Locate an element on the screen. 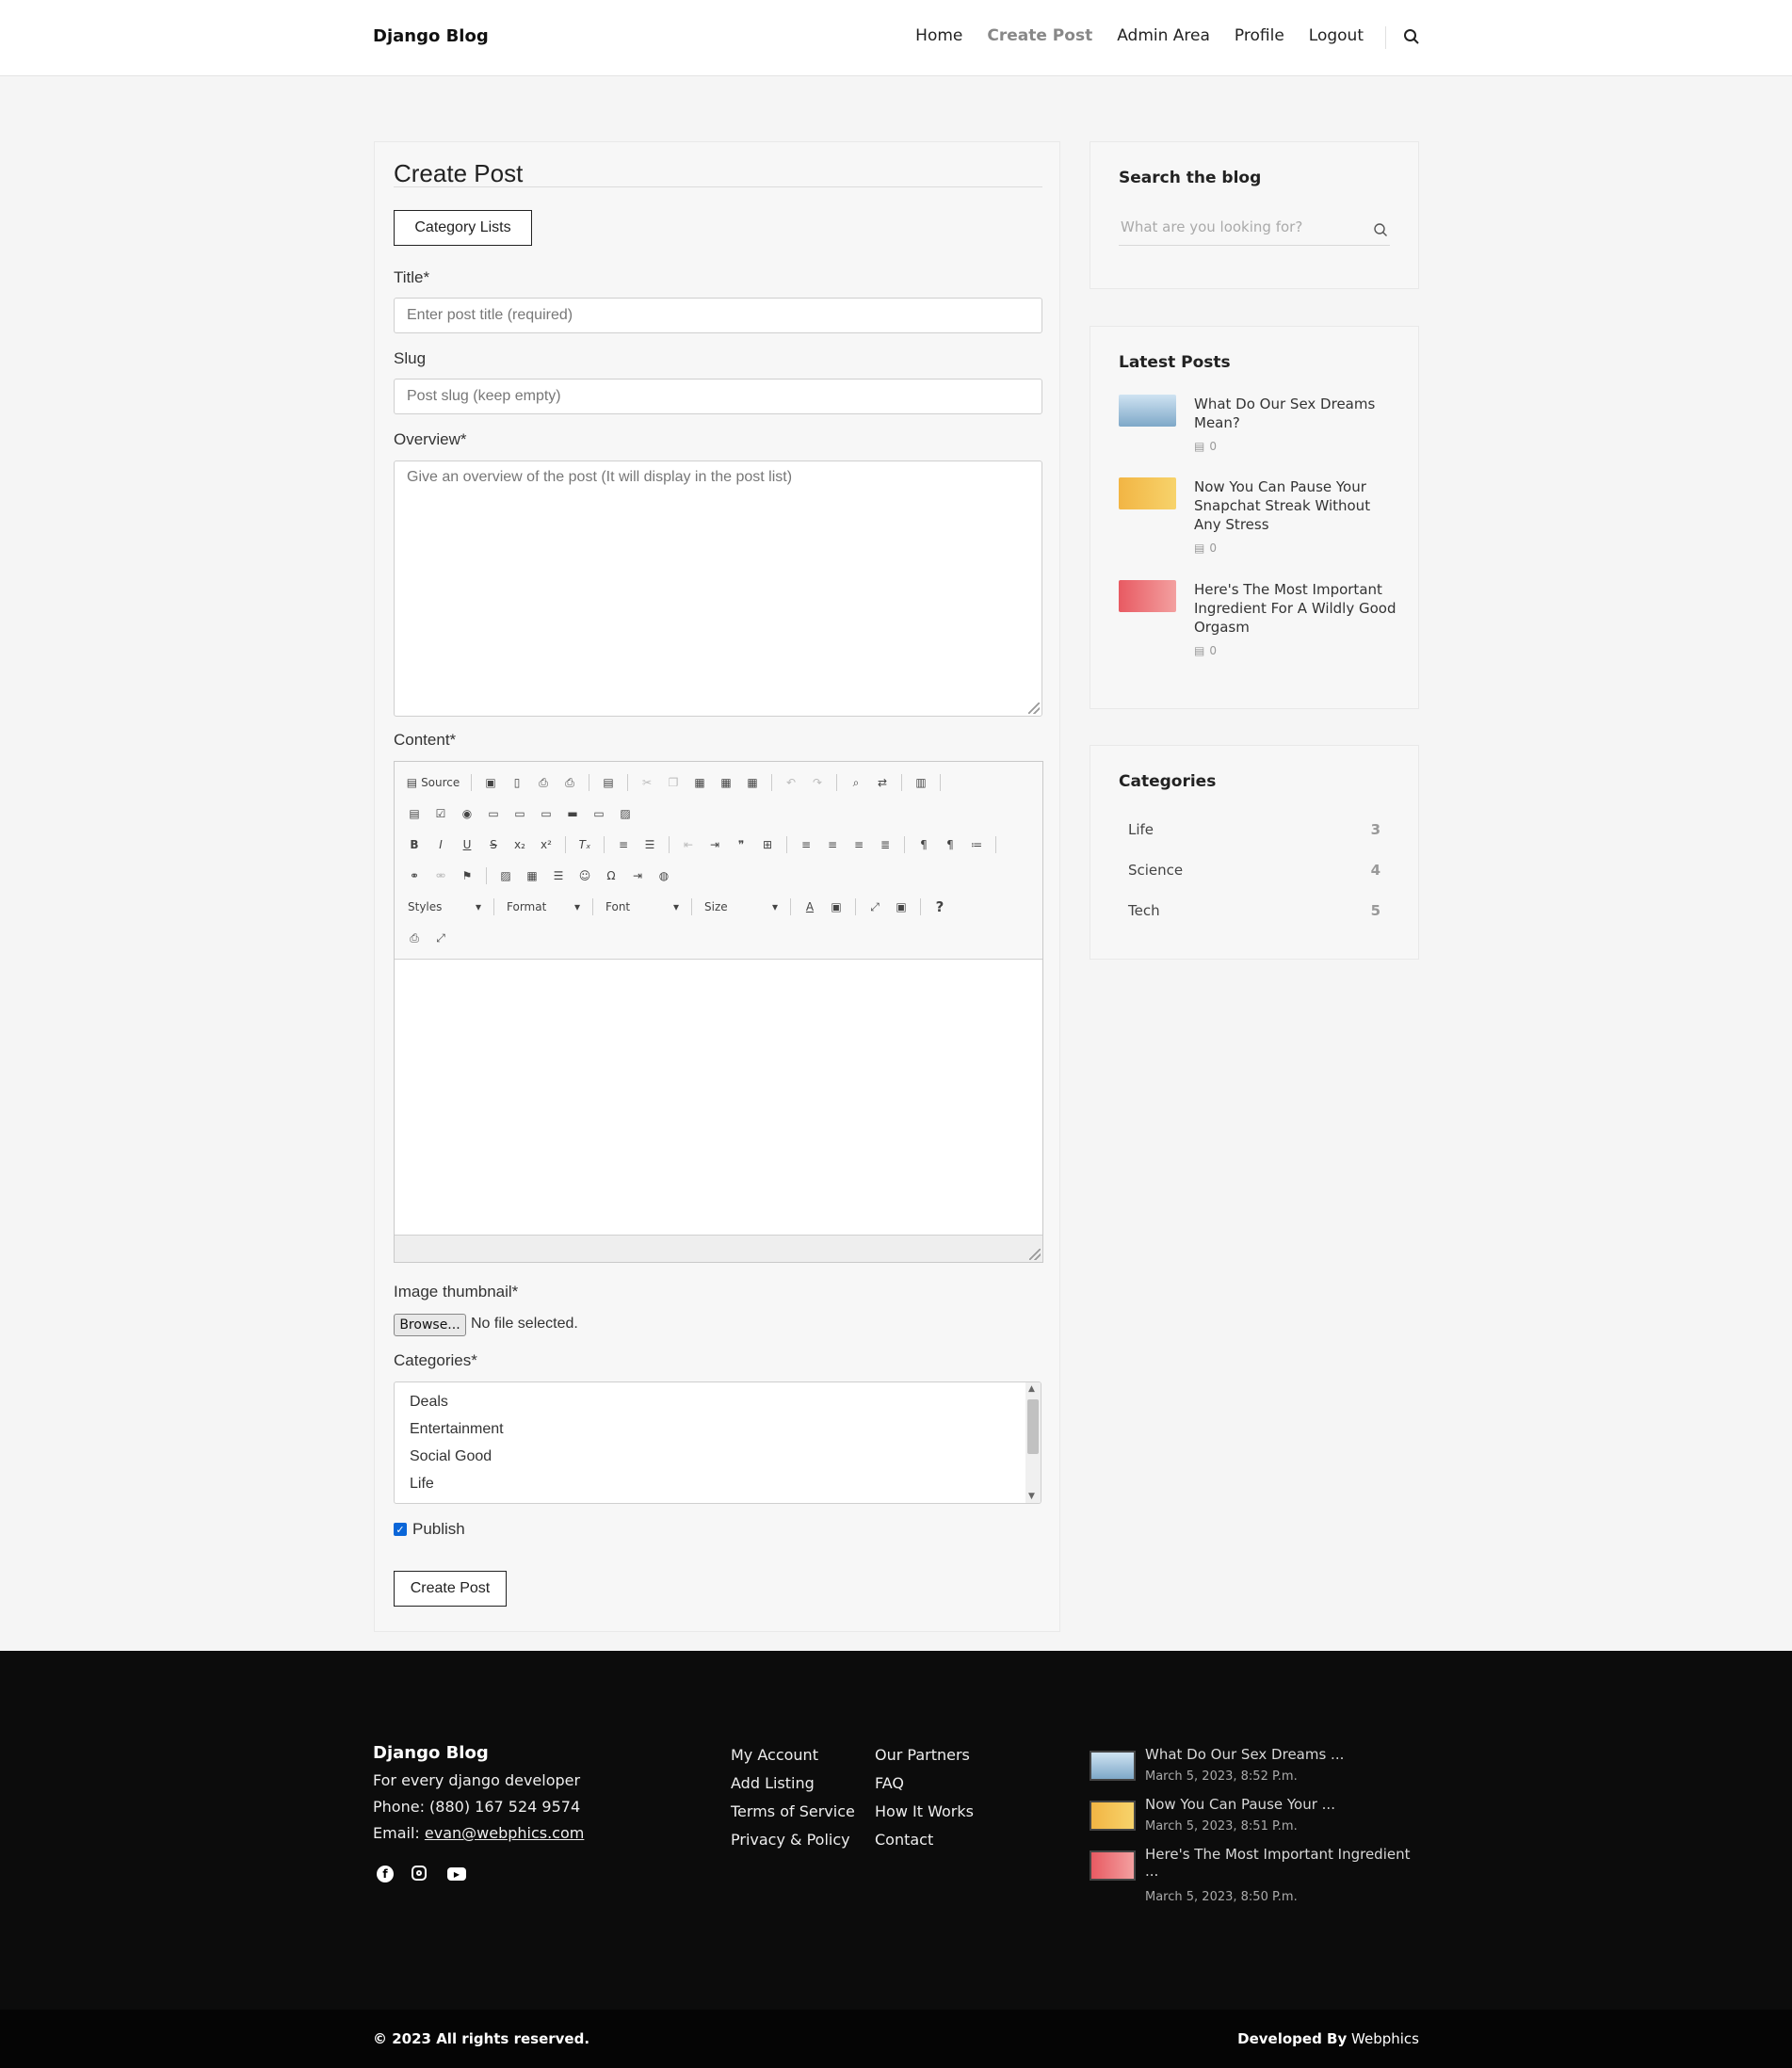 The width and height of the screenshot is (1792, 2068). categories-multiselect: Deals Entertainment Social Good Life ▲ ▼ is located at coordinates (717, 1442).